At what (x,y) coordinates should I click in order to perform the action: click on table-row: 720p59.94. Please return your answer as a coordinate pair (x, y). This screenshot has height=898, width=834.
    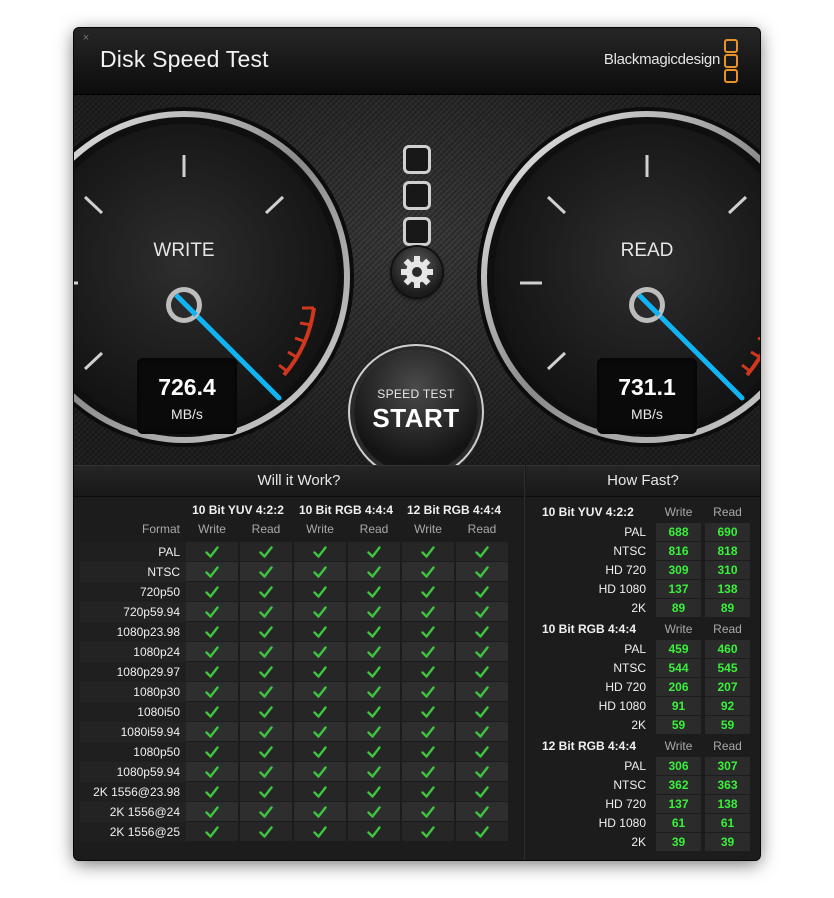
    Looking at the image, I should click on (295, 612).